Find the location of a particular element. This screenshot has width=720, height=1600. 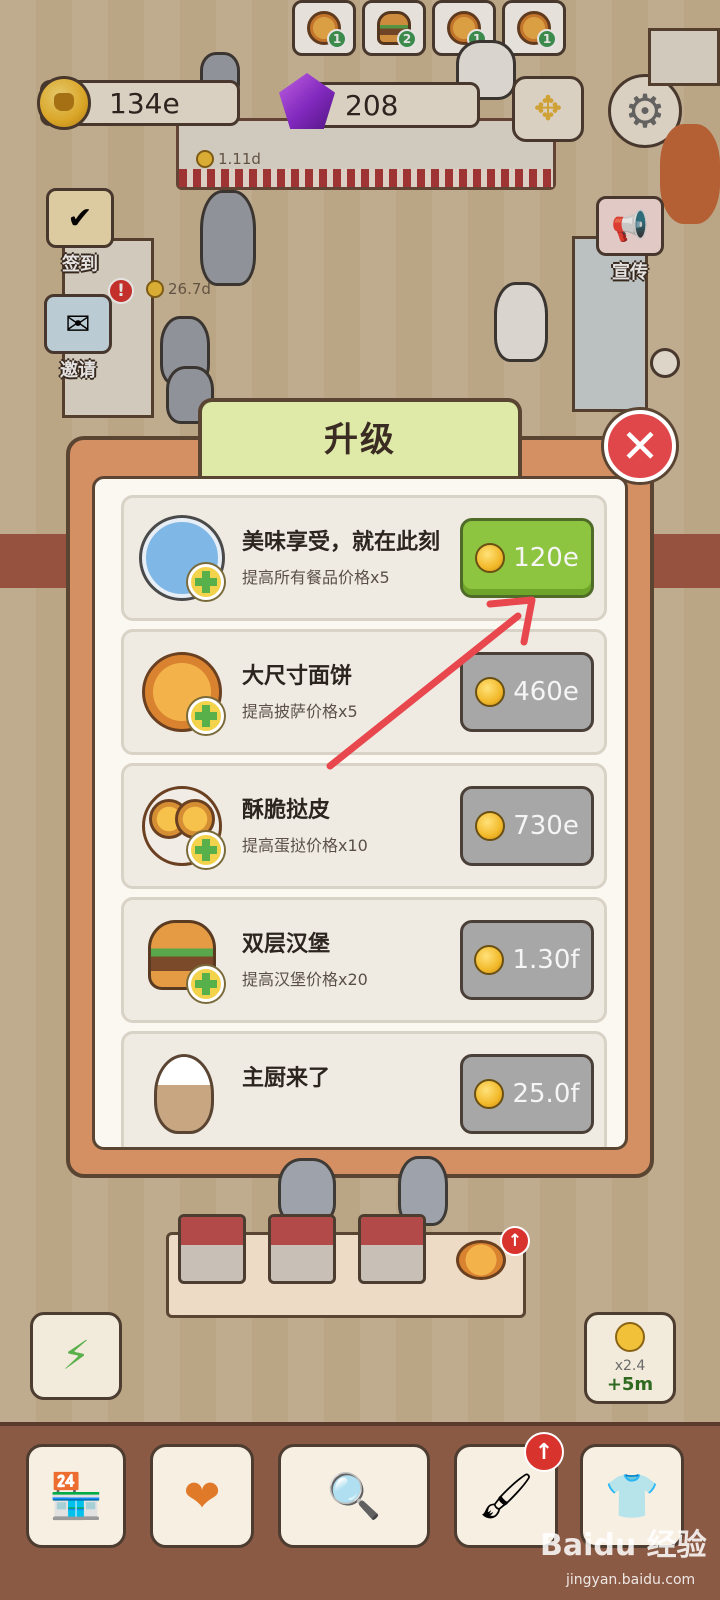

speed-boost-button: ⚡ is located at coordinates (76, 1356).